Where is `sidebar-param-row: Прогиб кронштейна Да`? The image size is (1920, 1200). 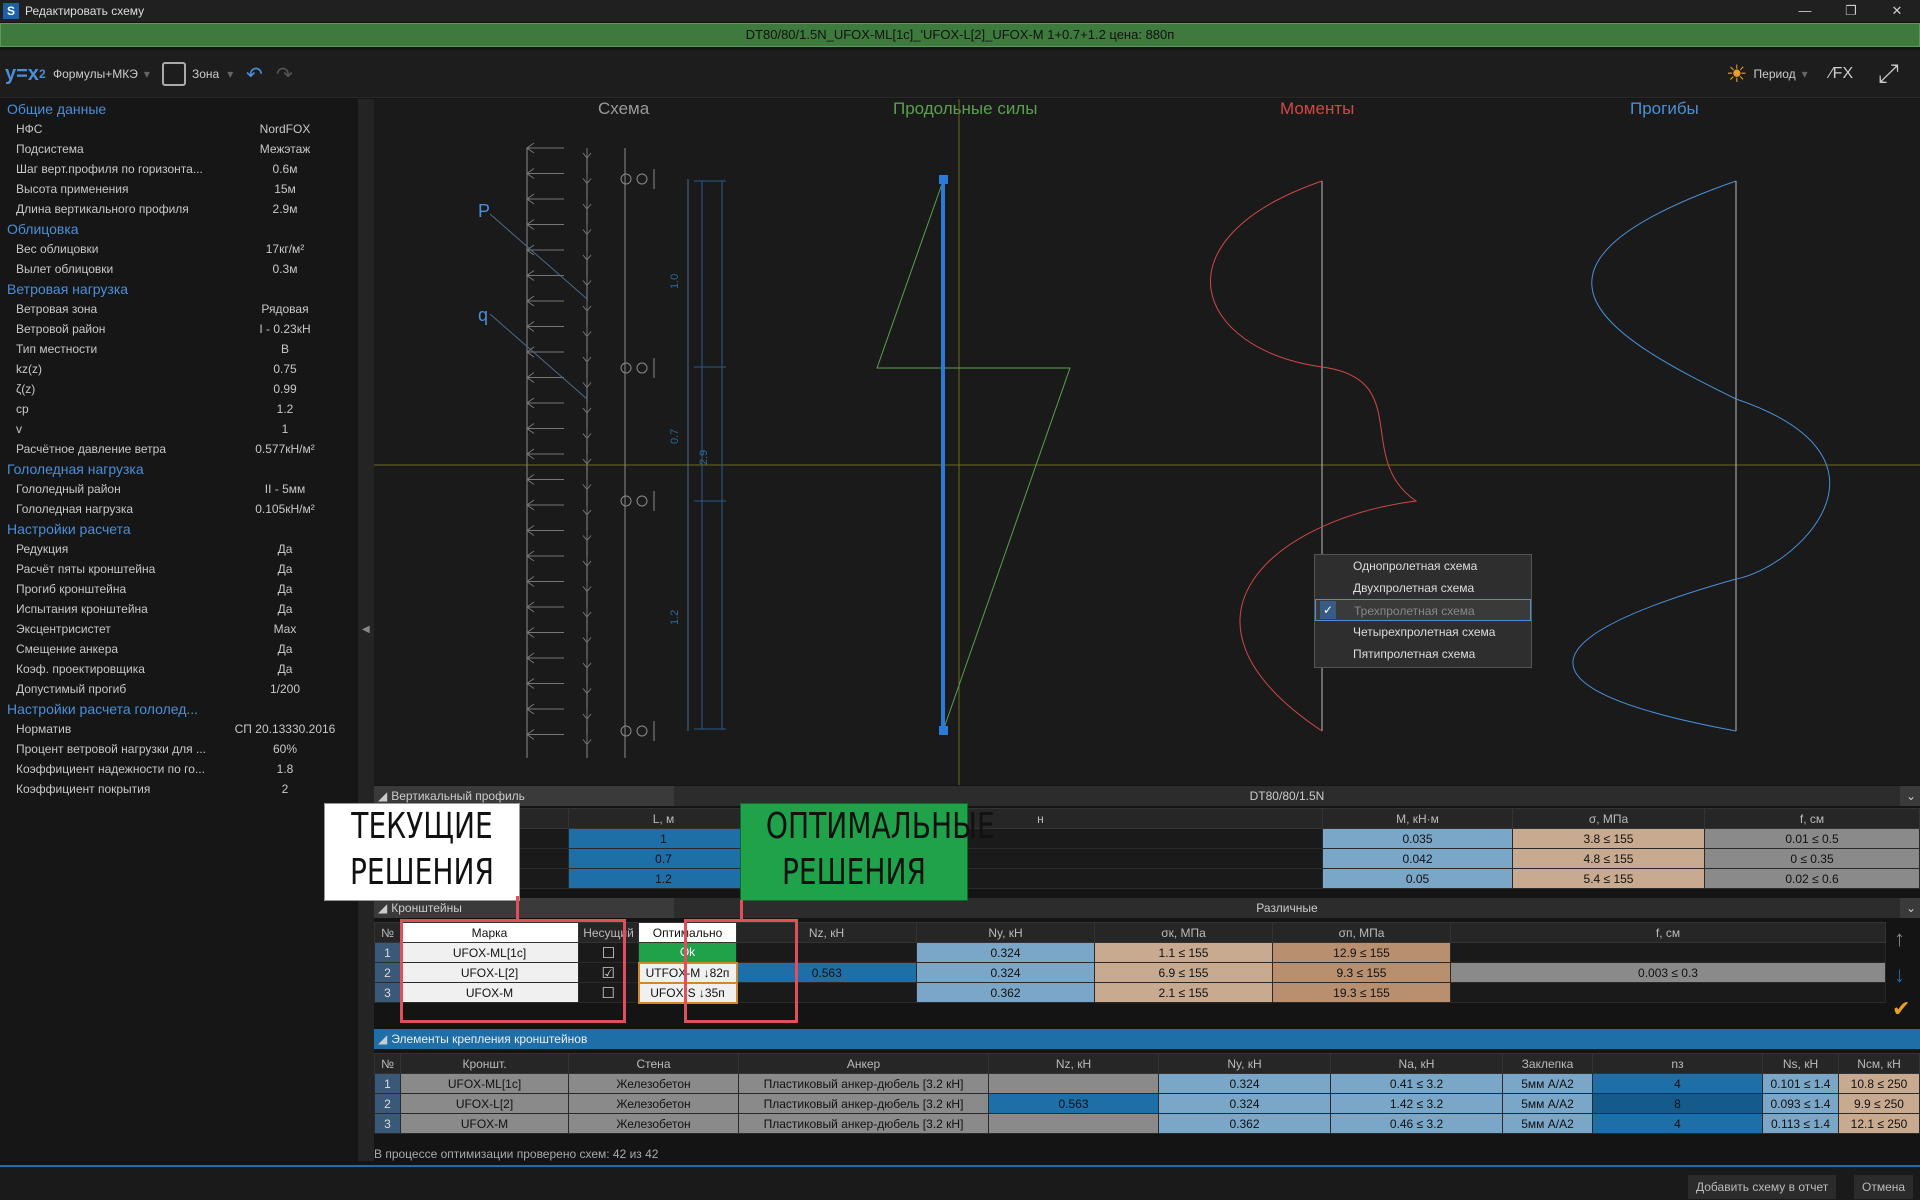
sidebar-param-row: Прогиб кронштейна Да is located at coordinates (179, 589).